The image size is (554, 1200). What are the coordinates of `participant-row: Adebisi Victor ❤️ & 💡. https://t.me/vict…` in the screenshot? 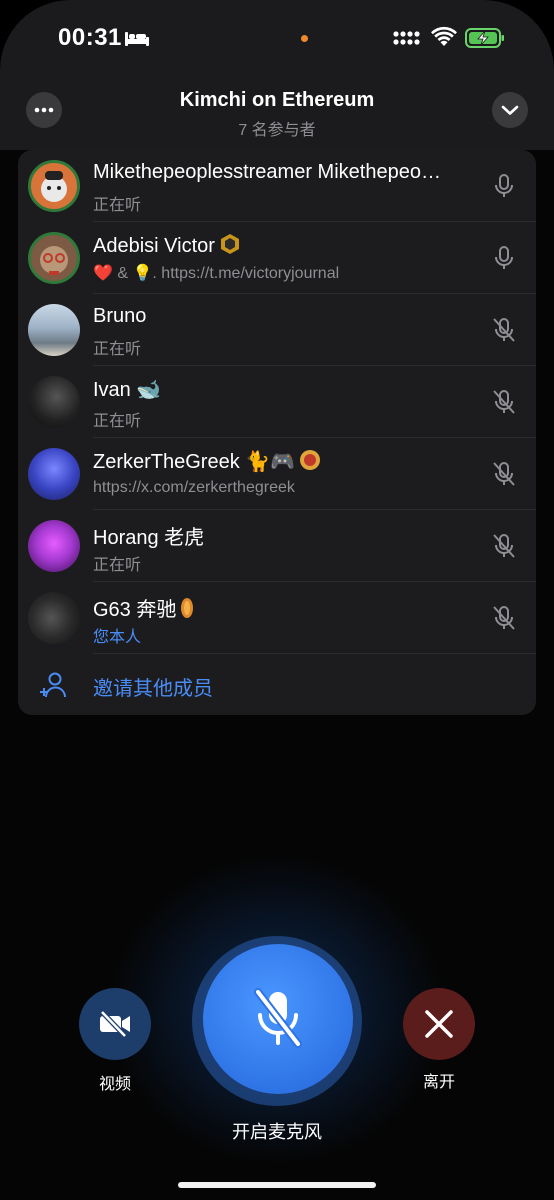 It's located at (277, 258).